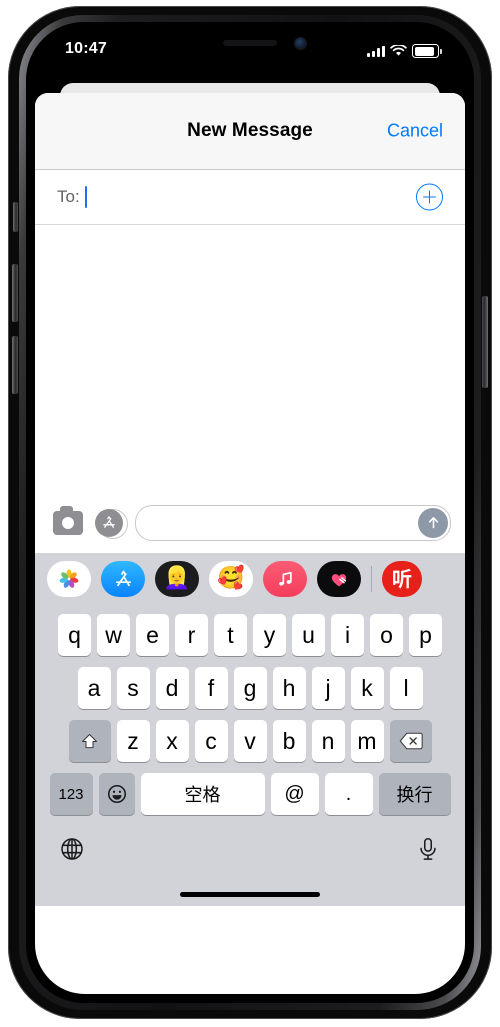  I want to click on return-key: 换行, so click(414, 794).